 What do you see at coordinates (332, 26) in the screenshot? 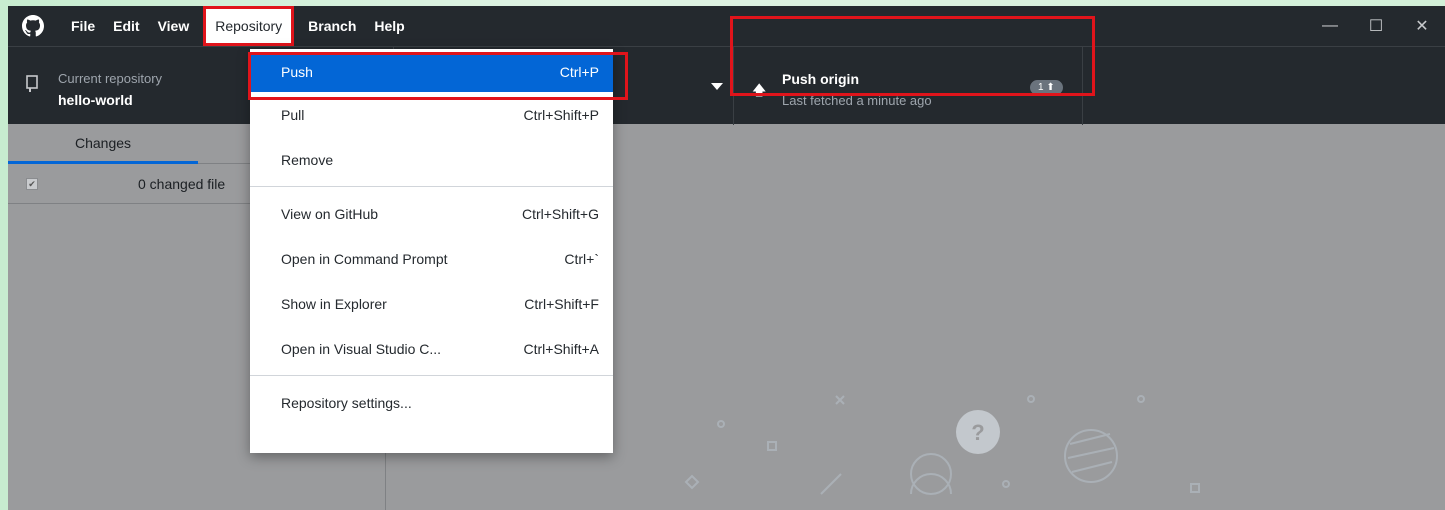
I see `menu-branch: Branch` at bounding box center [332, 26].